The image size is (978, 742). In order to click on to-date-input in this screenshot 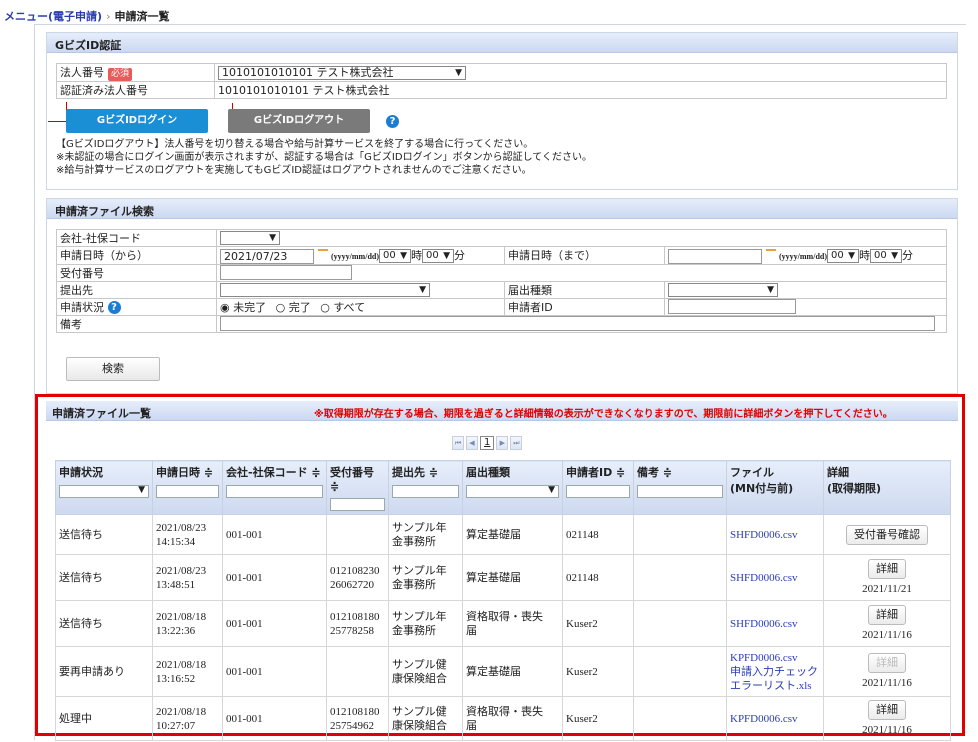, I will do `click(715, 256)`.